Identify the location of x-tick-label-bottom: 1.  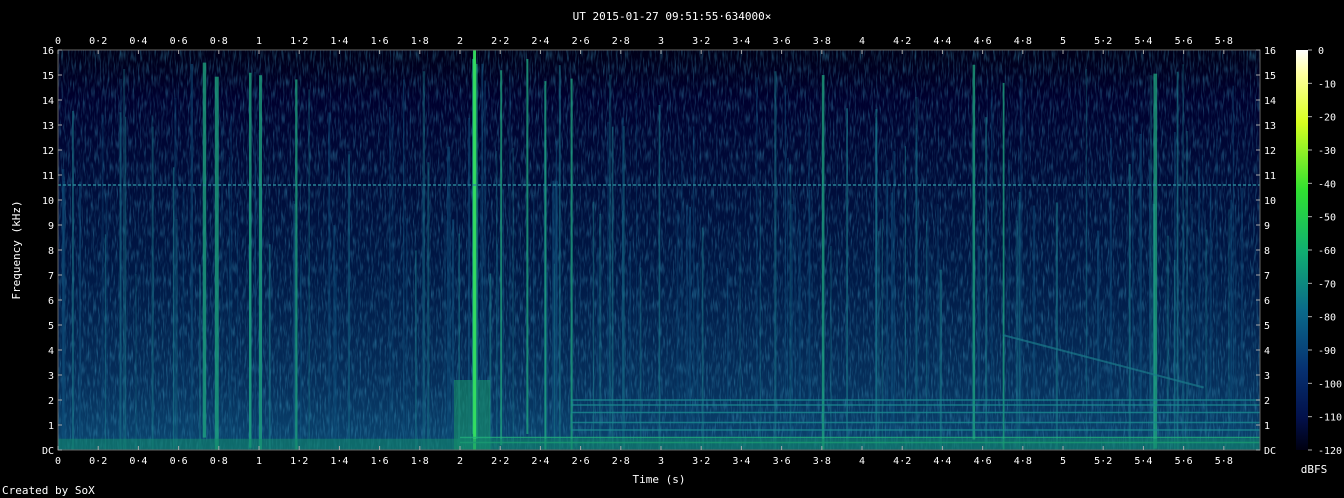
(259, 461).